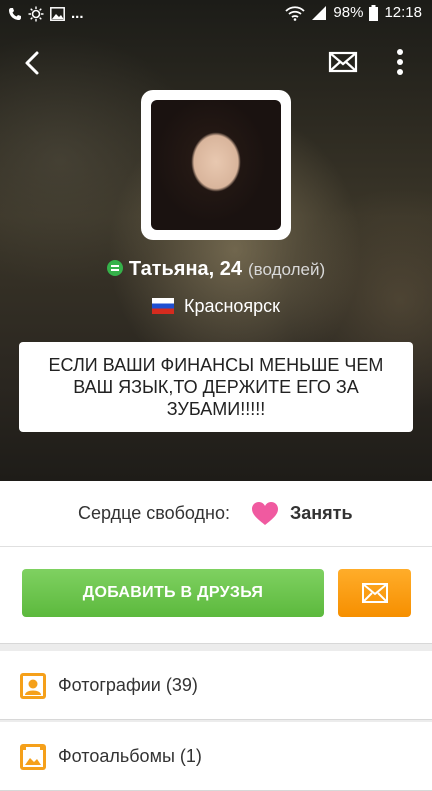  I want to click on envelope-icon, so click(375, 593).